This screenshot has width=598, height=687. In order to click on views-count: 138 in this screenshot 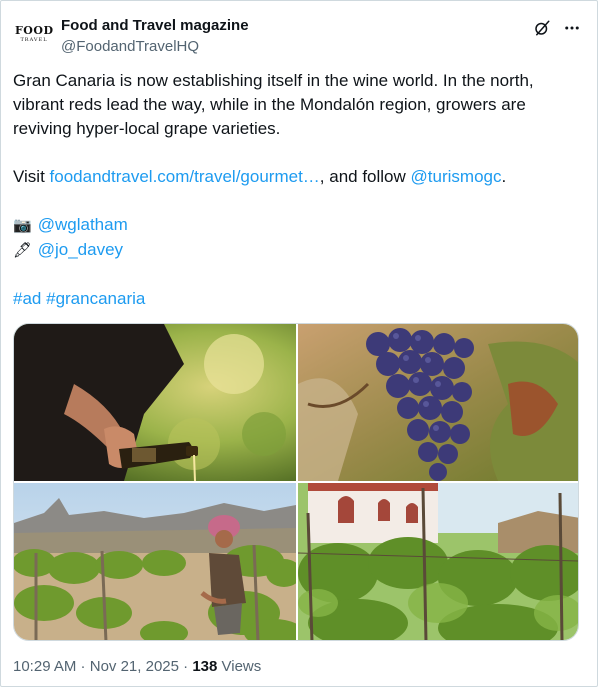, I will do `click(205, 666)`.